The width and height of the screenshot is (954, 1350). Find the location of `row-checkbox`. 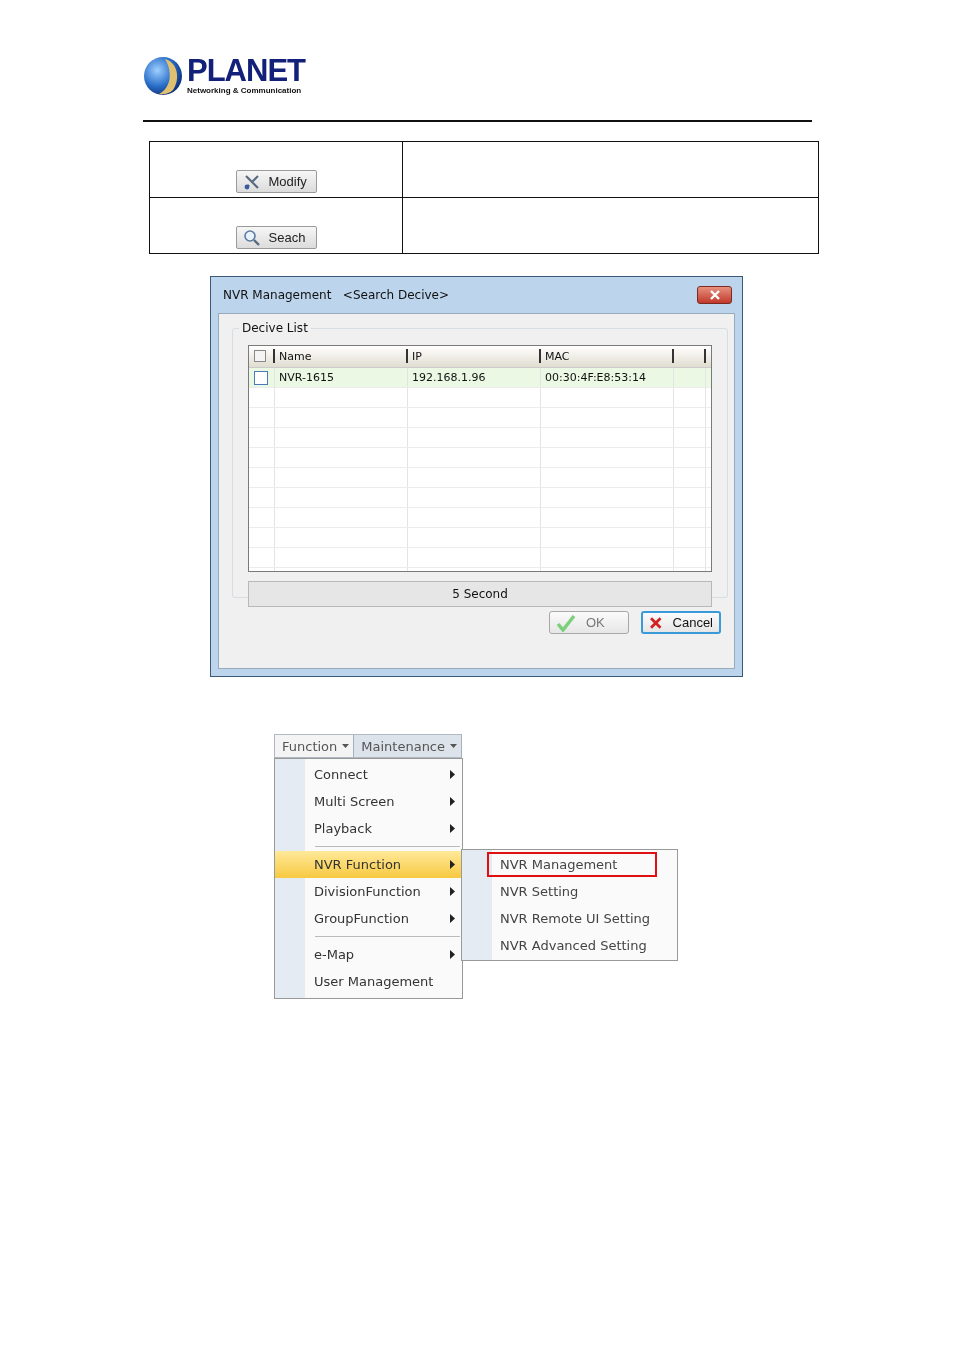

row-checkbox is located at coordinates (261, 377).